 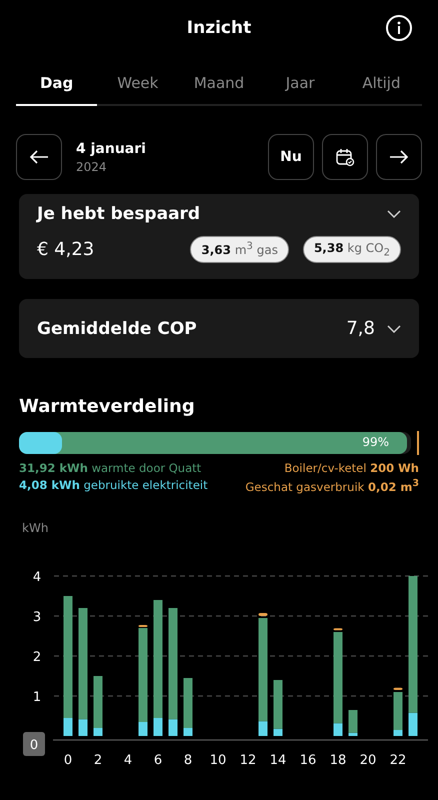 What do you see at coordinates (219, 28) in the screenshot?
I see `page-title: Inzicht` at bounding box center [219, 28].